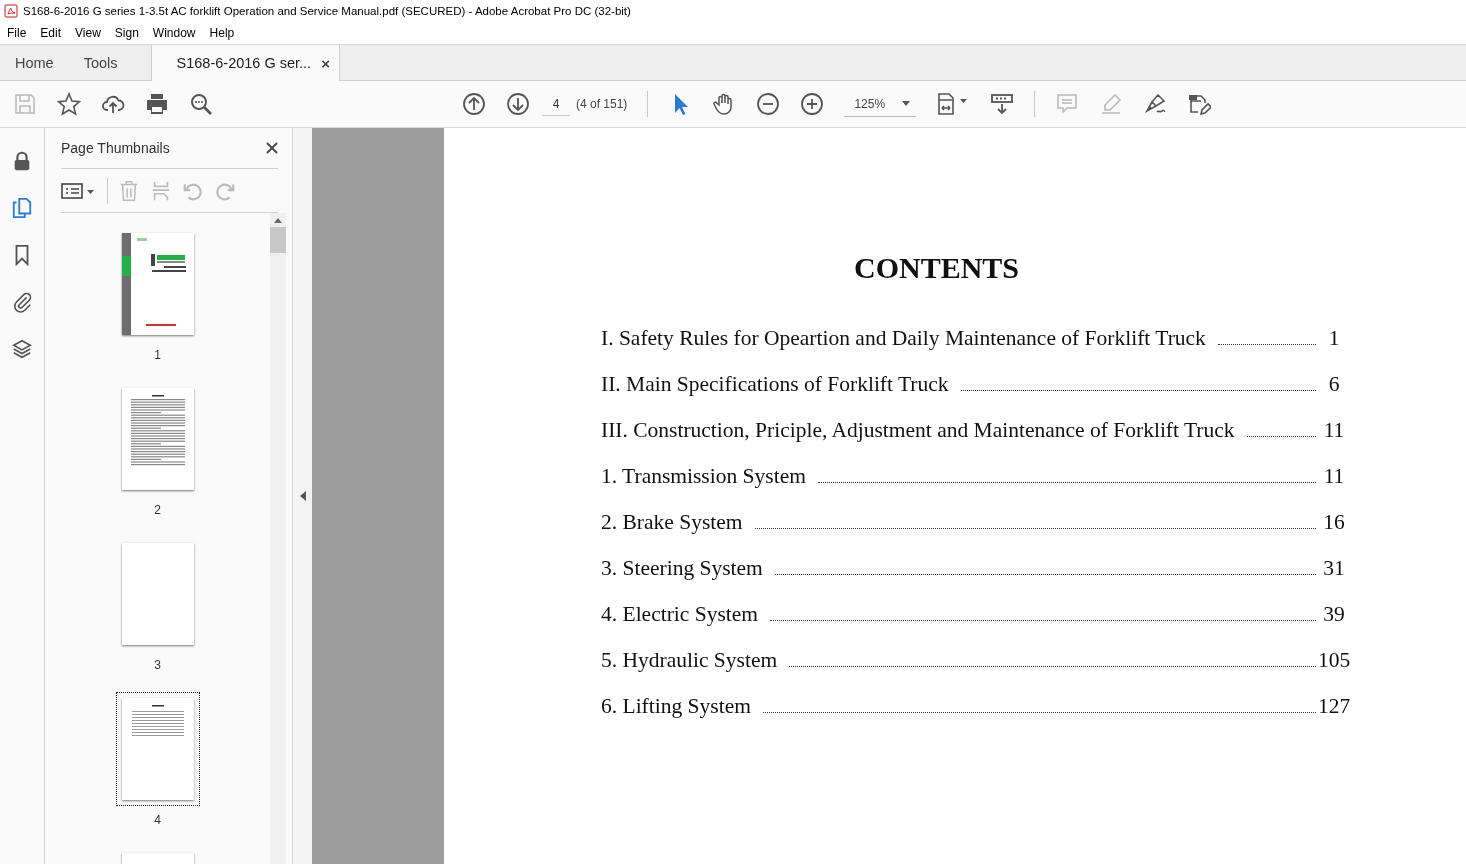 Image resolution: width=1466 pixels, height=864 pixels. Describe the element at coordinates (157, 820) in the screenshot. I see `page-number: 4` at that location.